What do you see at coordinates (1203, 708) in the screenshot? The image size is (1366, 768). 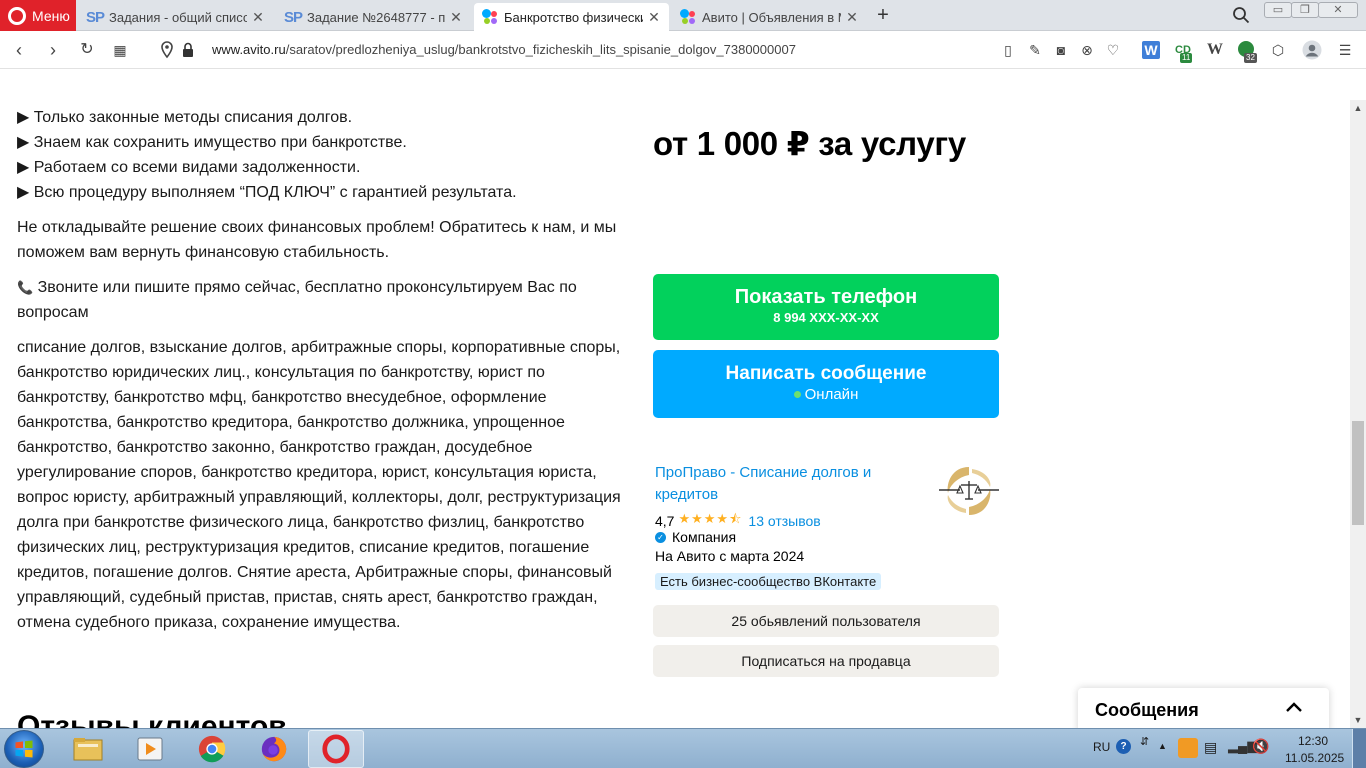 I see `messages-panel: Сообщения` at bounding box center [1203, 708].